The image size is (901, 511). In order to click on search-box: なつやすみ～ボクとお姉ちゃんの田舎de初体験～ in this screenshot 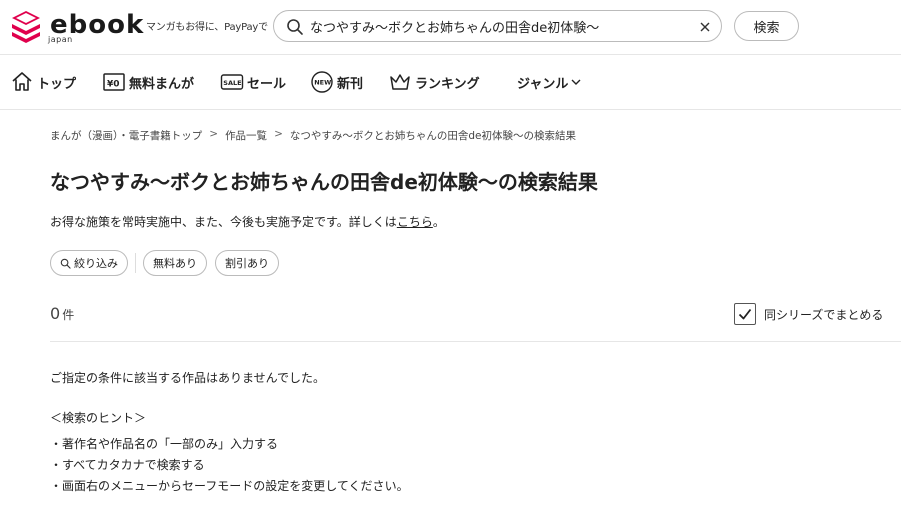, I will do `click(497, 26)`.